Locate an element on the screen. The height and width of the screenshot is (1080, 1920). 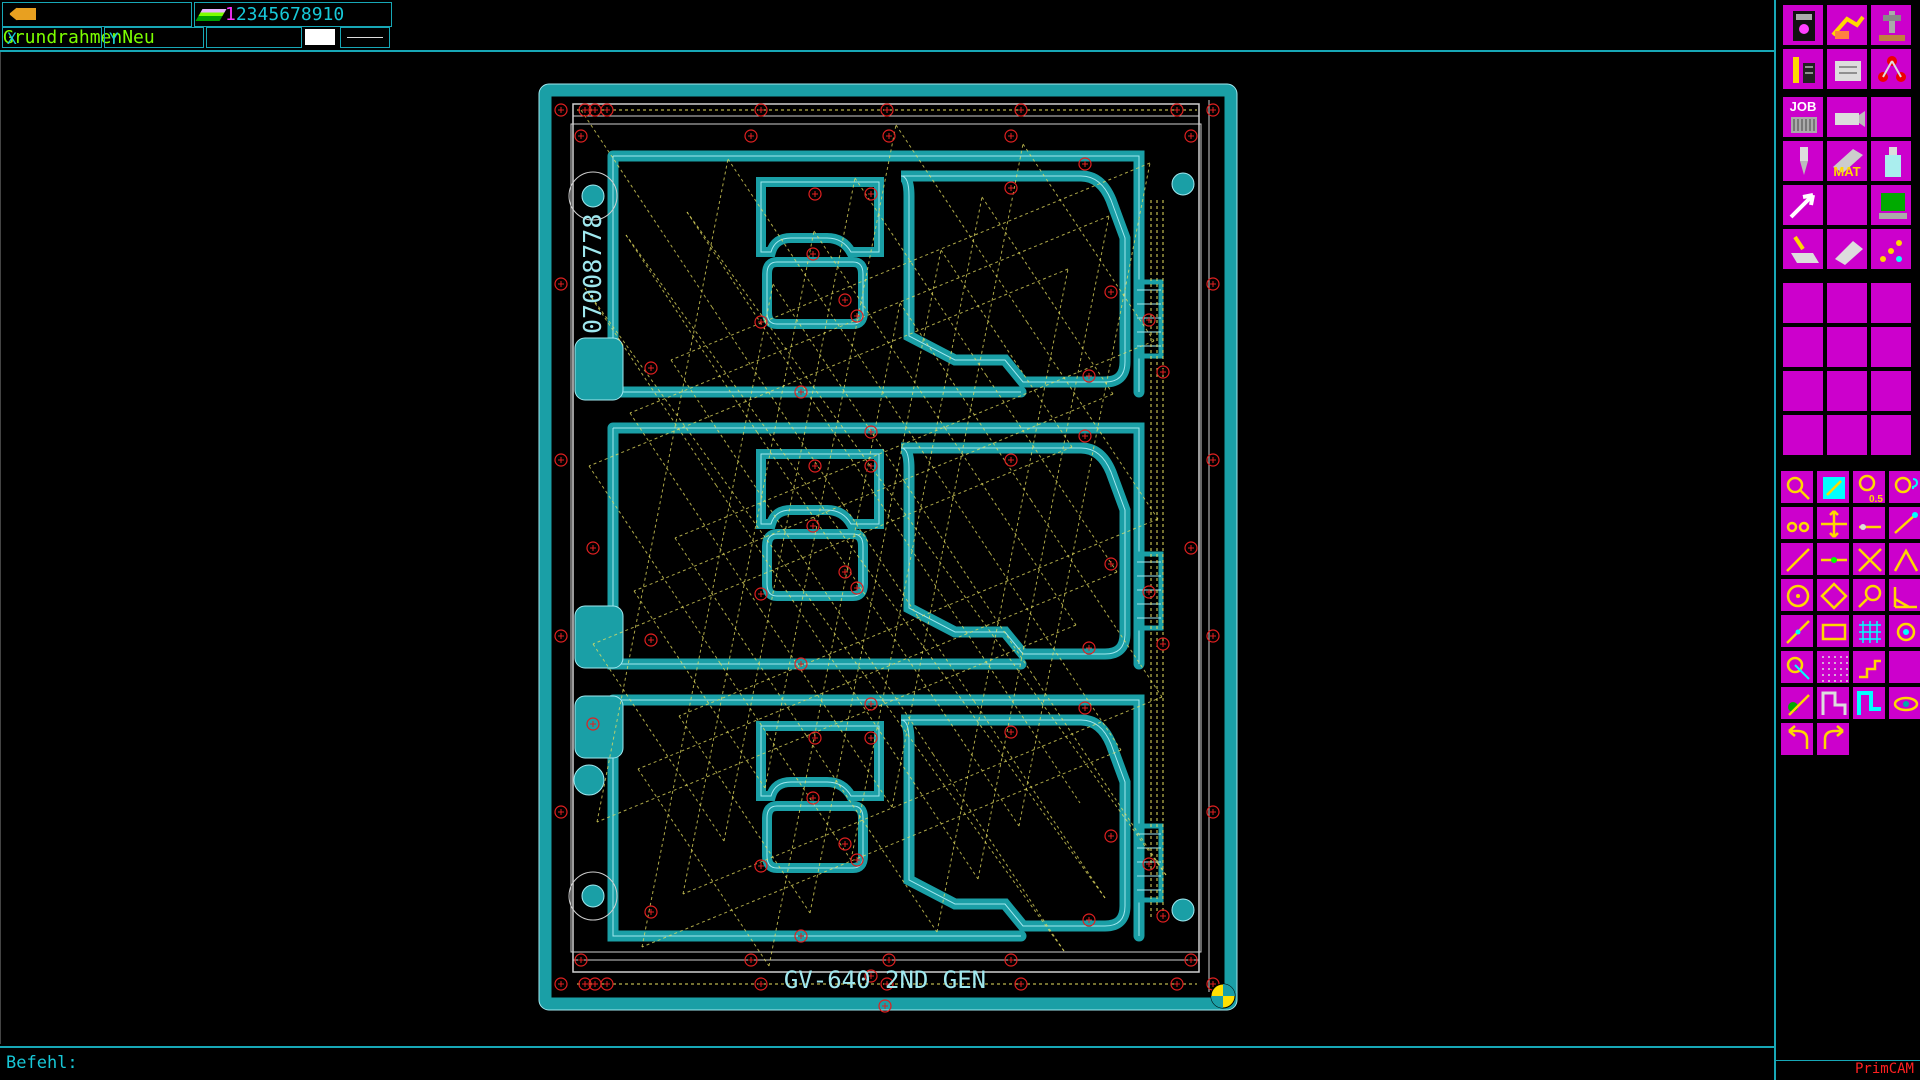
zoom-query-icon is located at coordinates (1904, 487).